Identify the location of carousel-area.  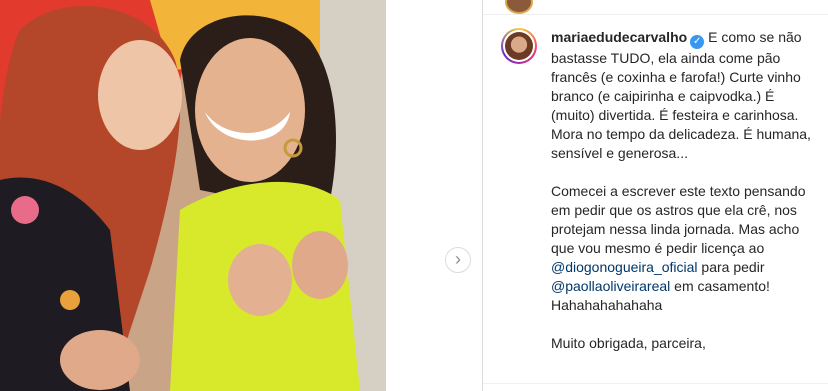
(447, 195).